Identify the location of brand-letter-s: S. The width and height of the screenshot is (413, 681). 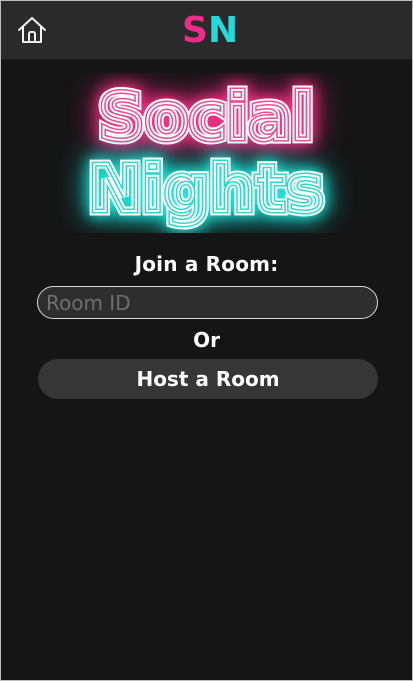
(195, 29).